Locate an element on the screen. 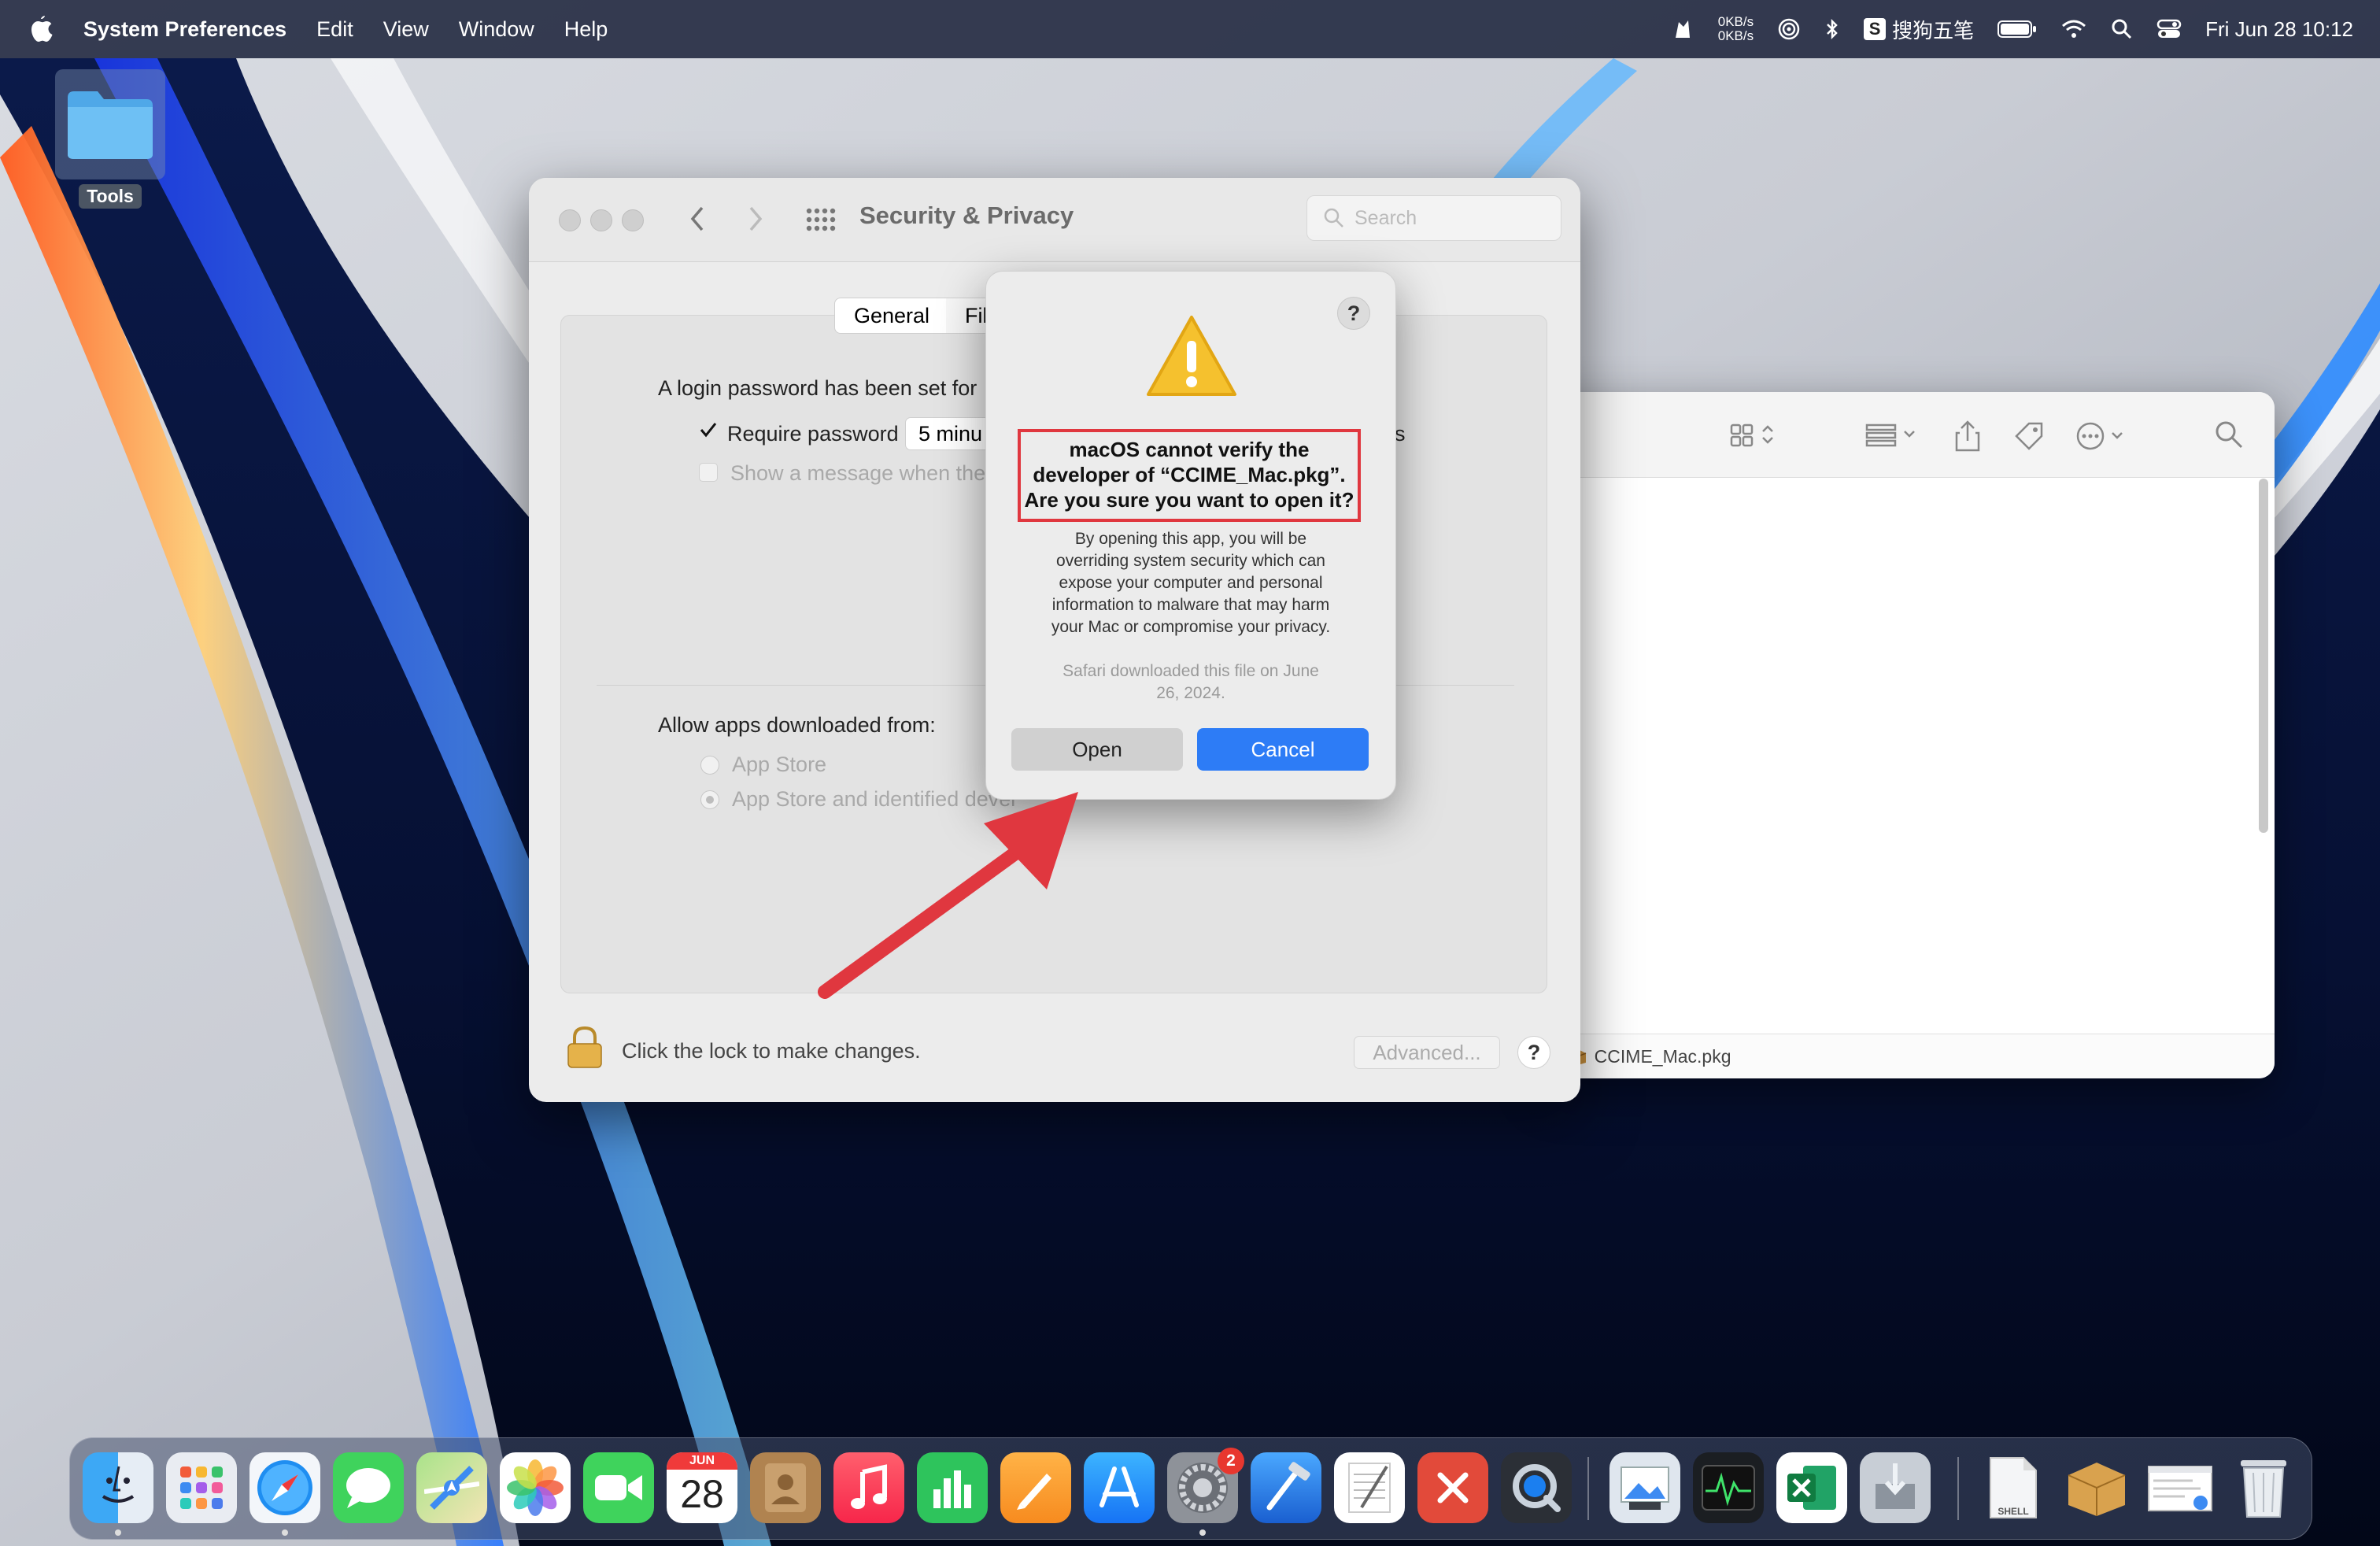 The image size is (2380, 1546). truncated-text: s is located at coordinates (1400, 434).